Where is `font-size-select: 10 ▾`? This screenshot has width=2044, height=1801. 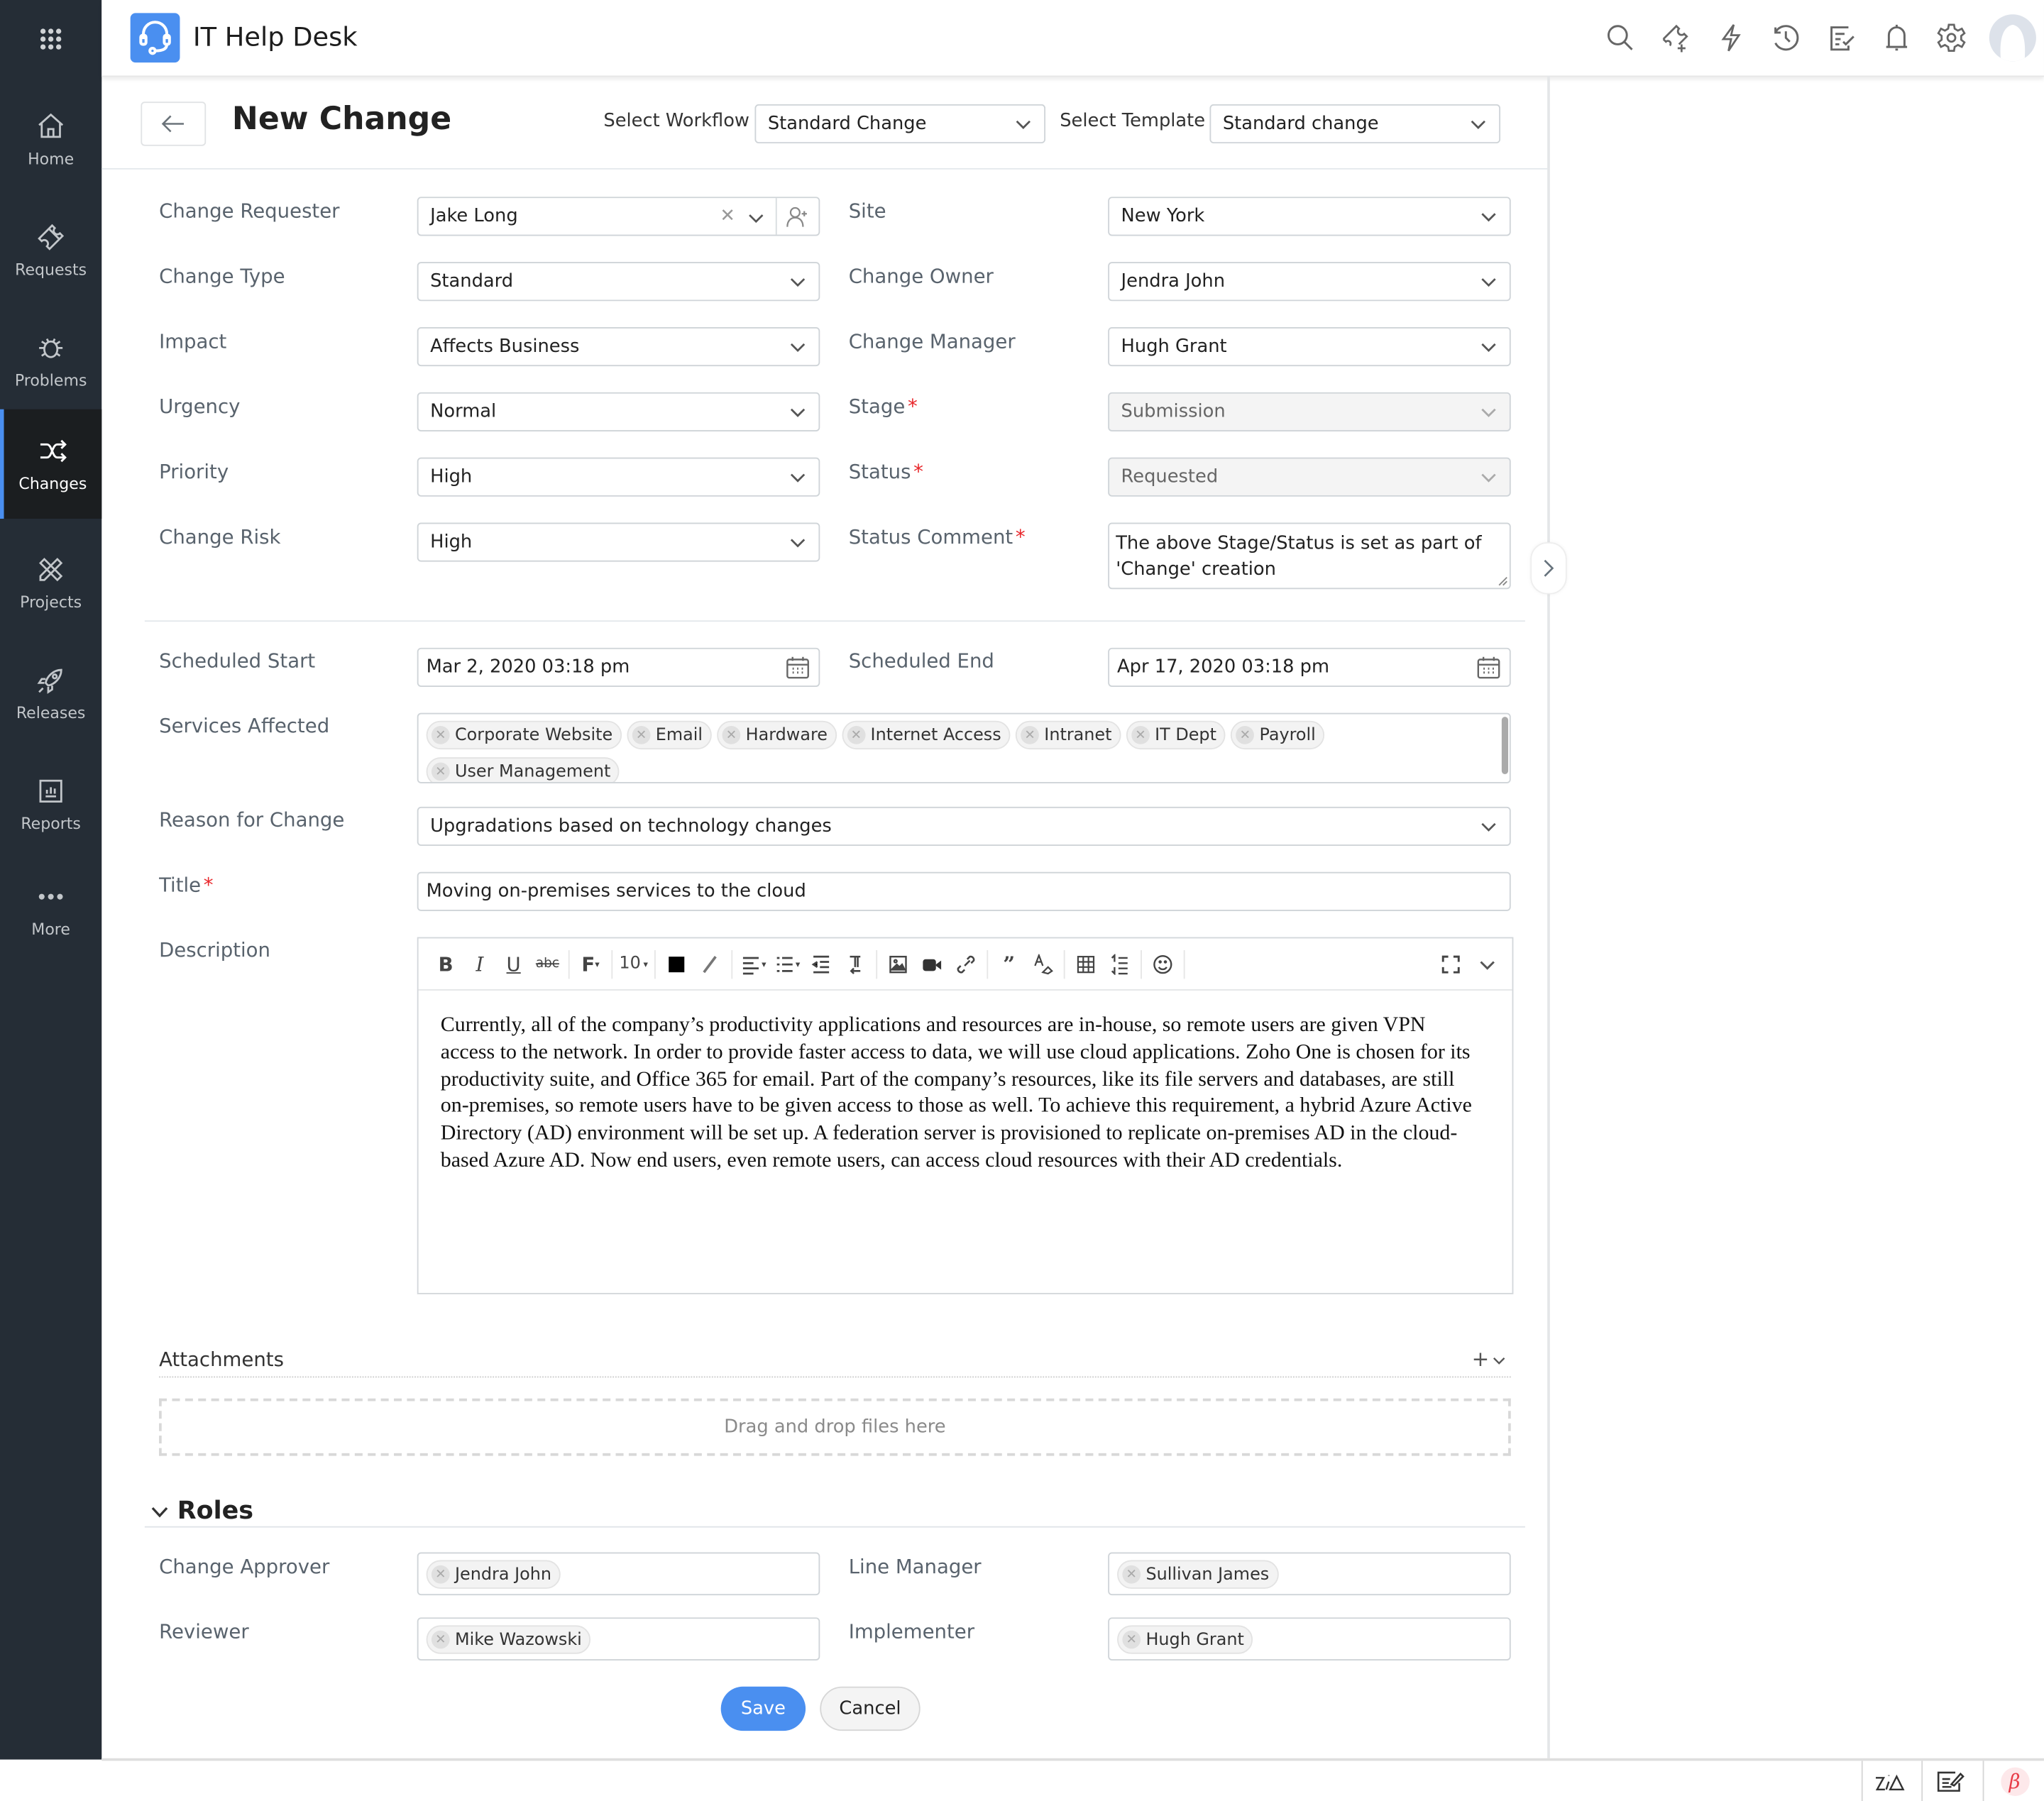
font-size-select: 10 ▾ is located at coordinates (634, 963).